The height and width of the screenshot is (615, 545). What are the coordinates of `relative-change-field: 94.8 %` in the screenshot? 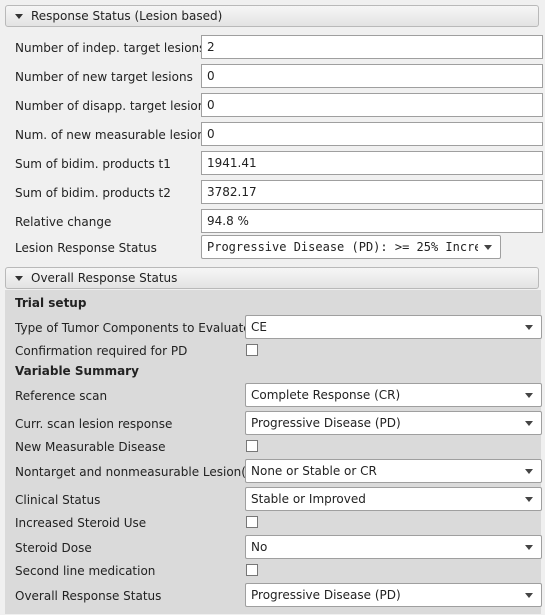 It's located at (372, 221).